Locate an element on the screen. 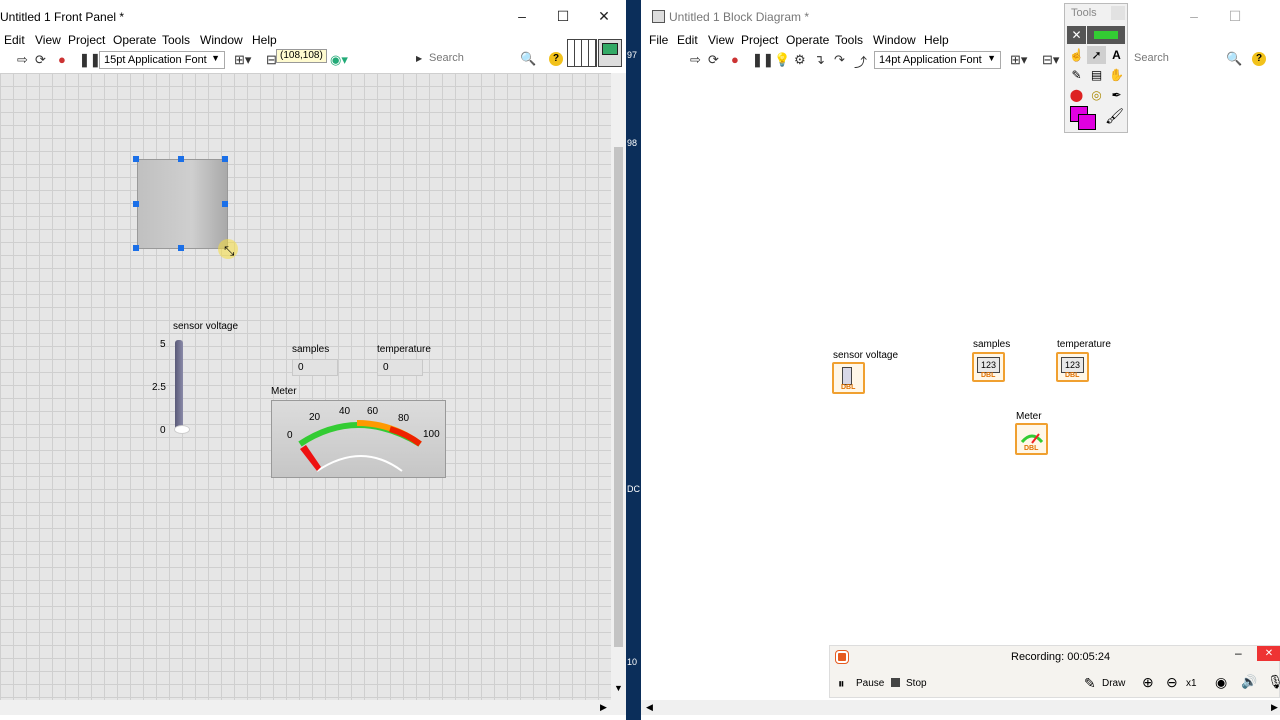  microphone-icon: 🎙 is located at coordinates (1273, 682).